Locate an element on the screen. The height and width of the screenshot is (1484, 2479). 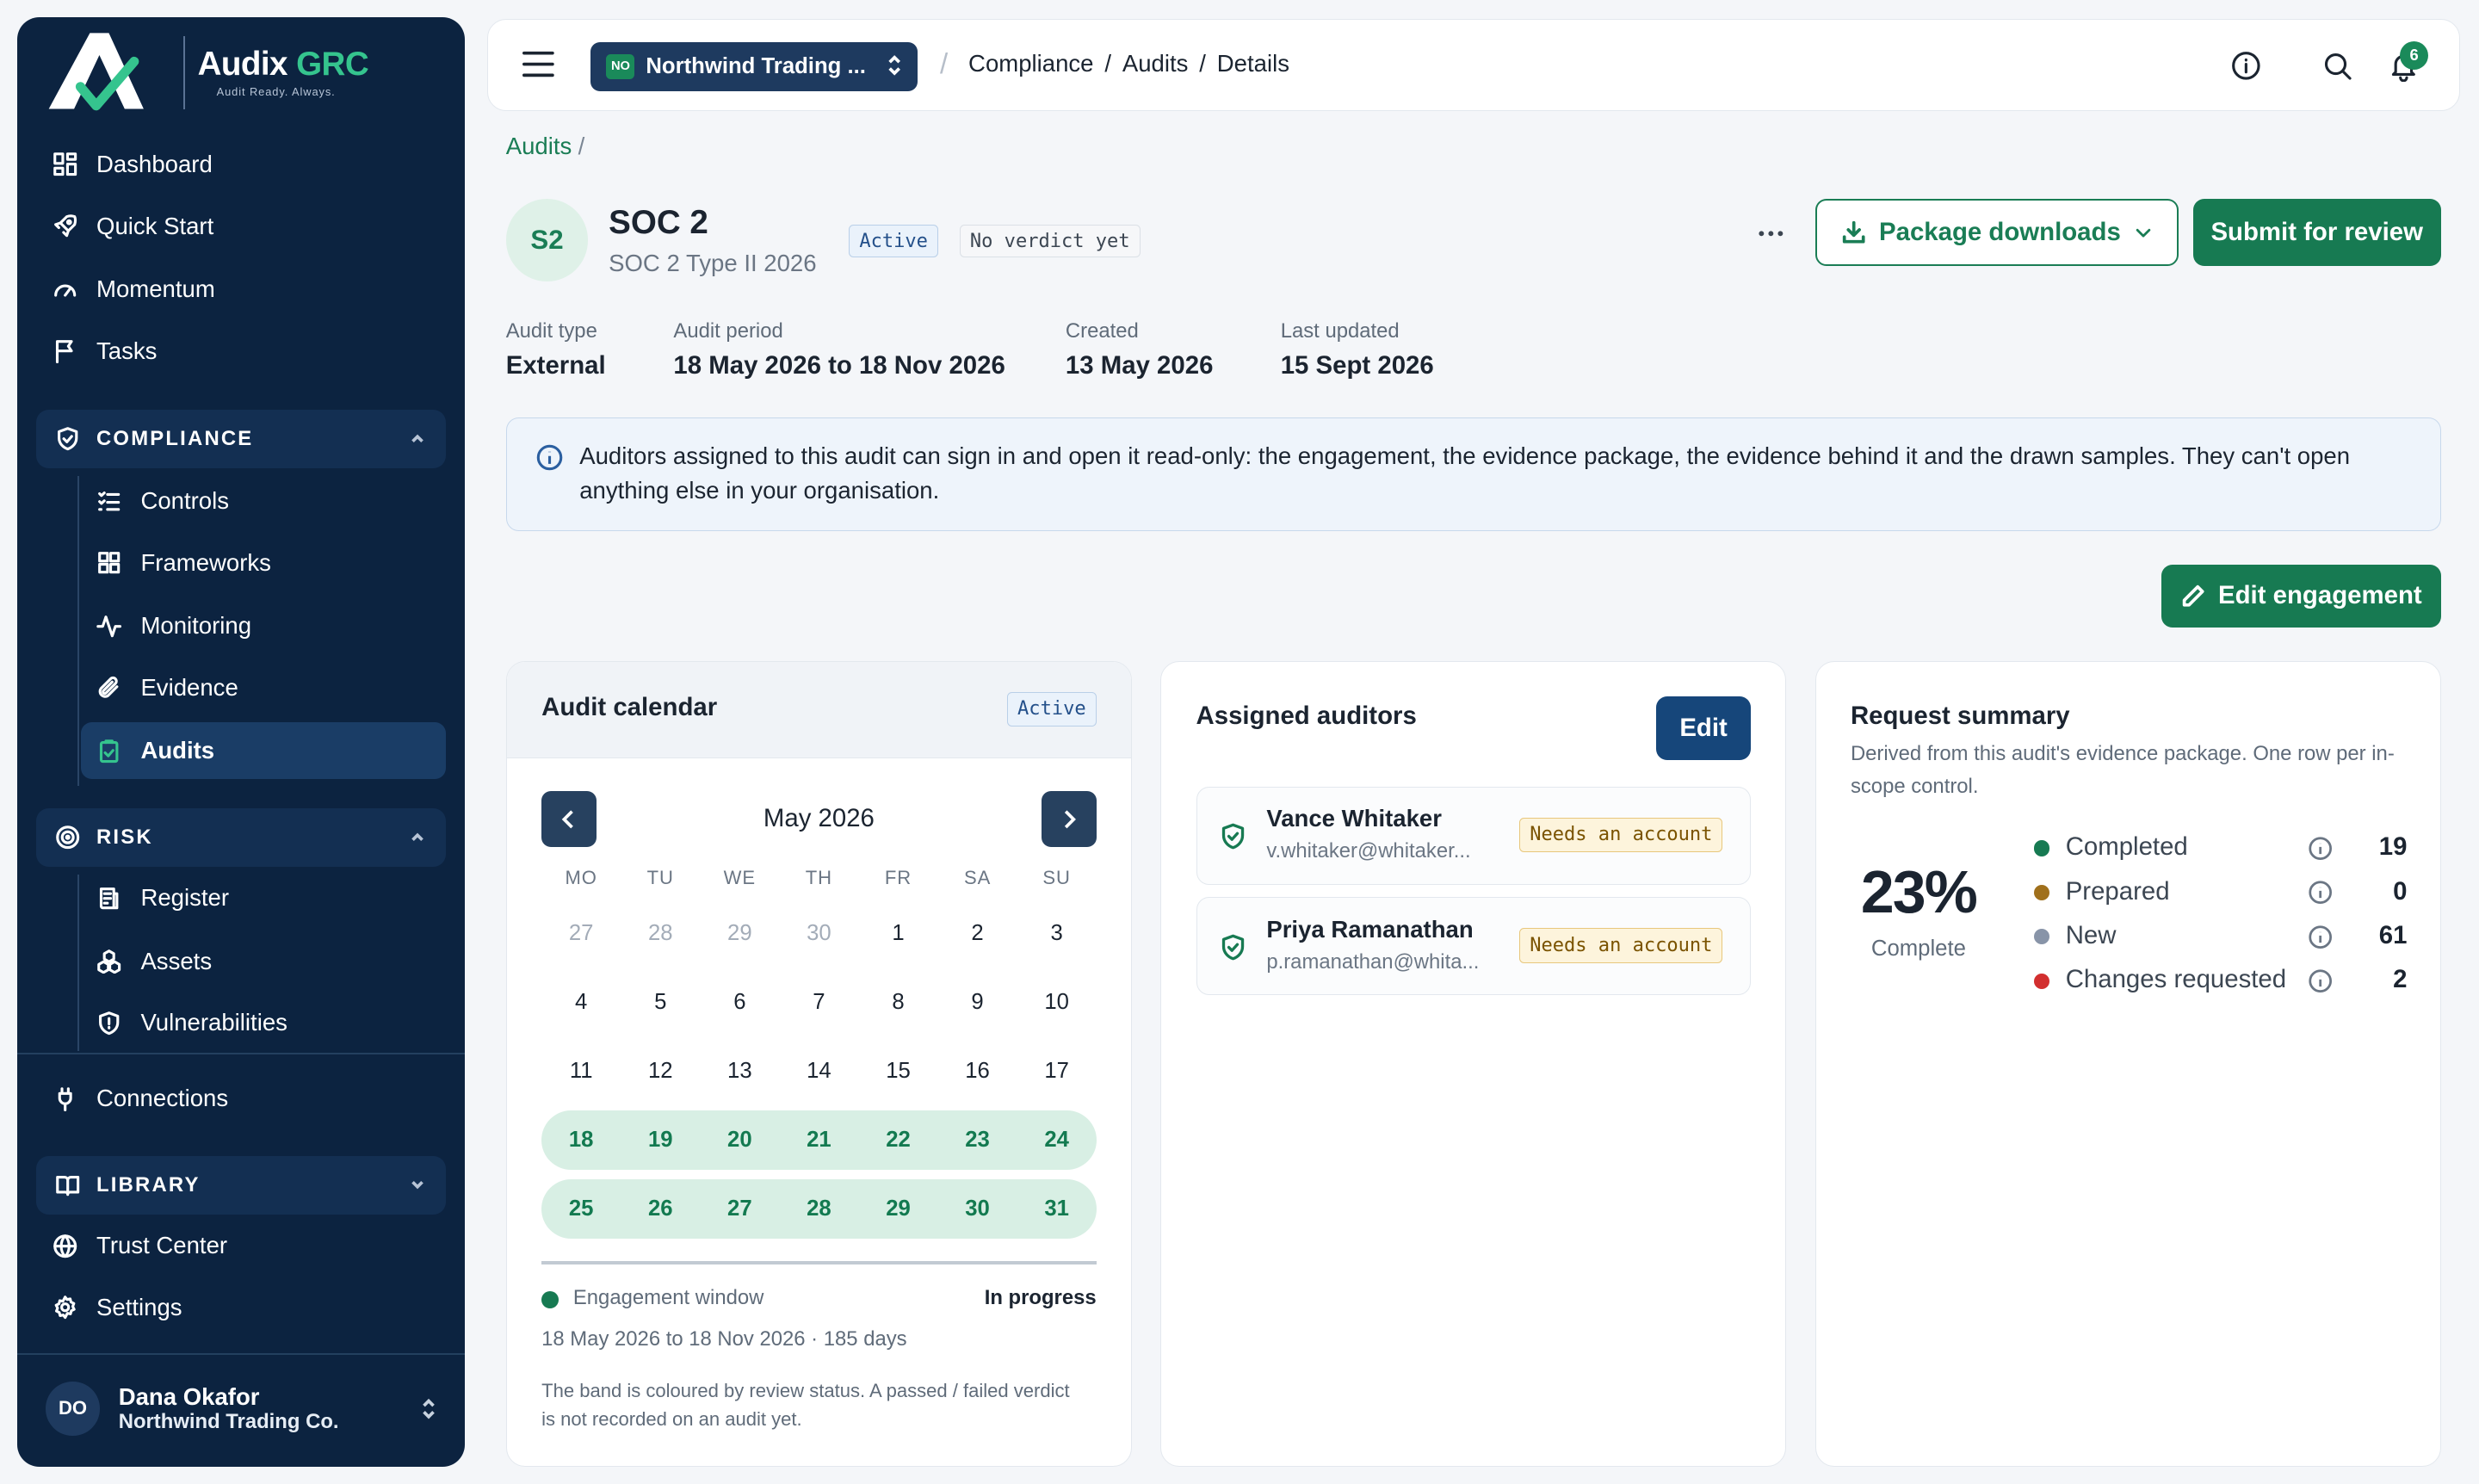
card-title: Request summary is located at coordinates (1960, 715).